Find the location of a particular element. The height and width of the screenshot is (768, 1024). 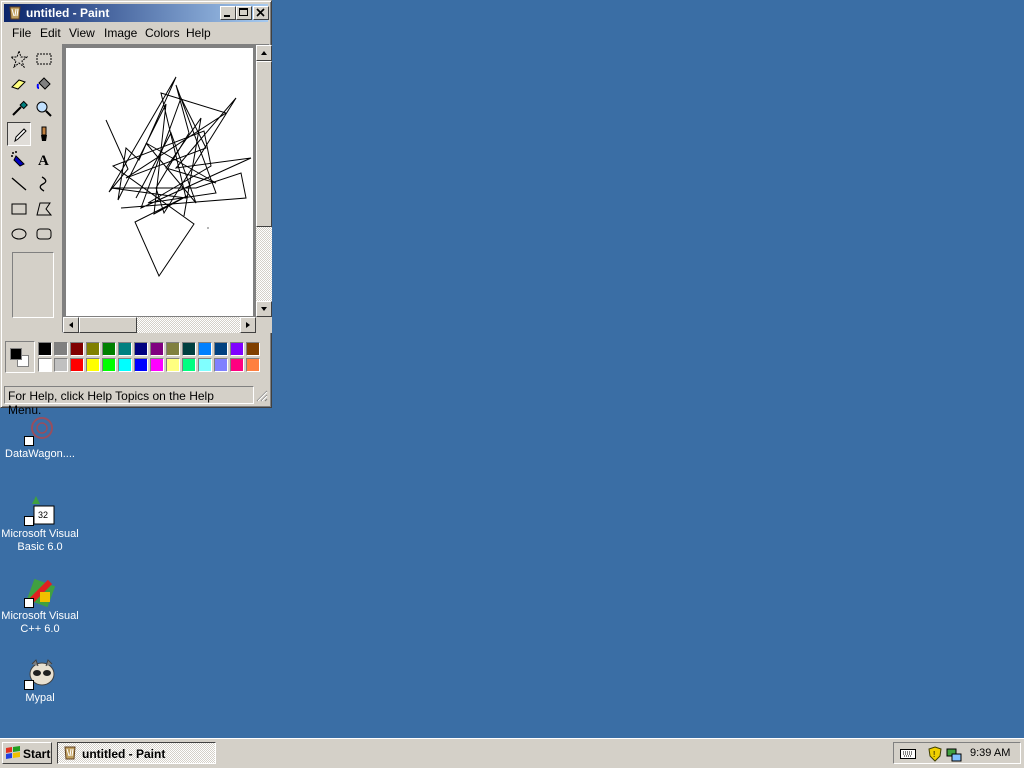

tool-pencil is located at coordinates (19, 134).